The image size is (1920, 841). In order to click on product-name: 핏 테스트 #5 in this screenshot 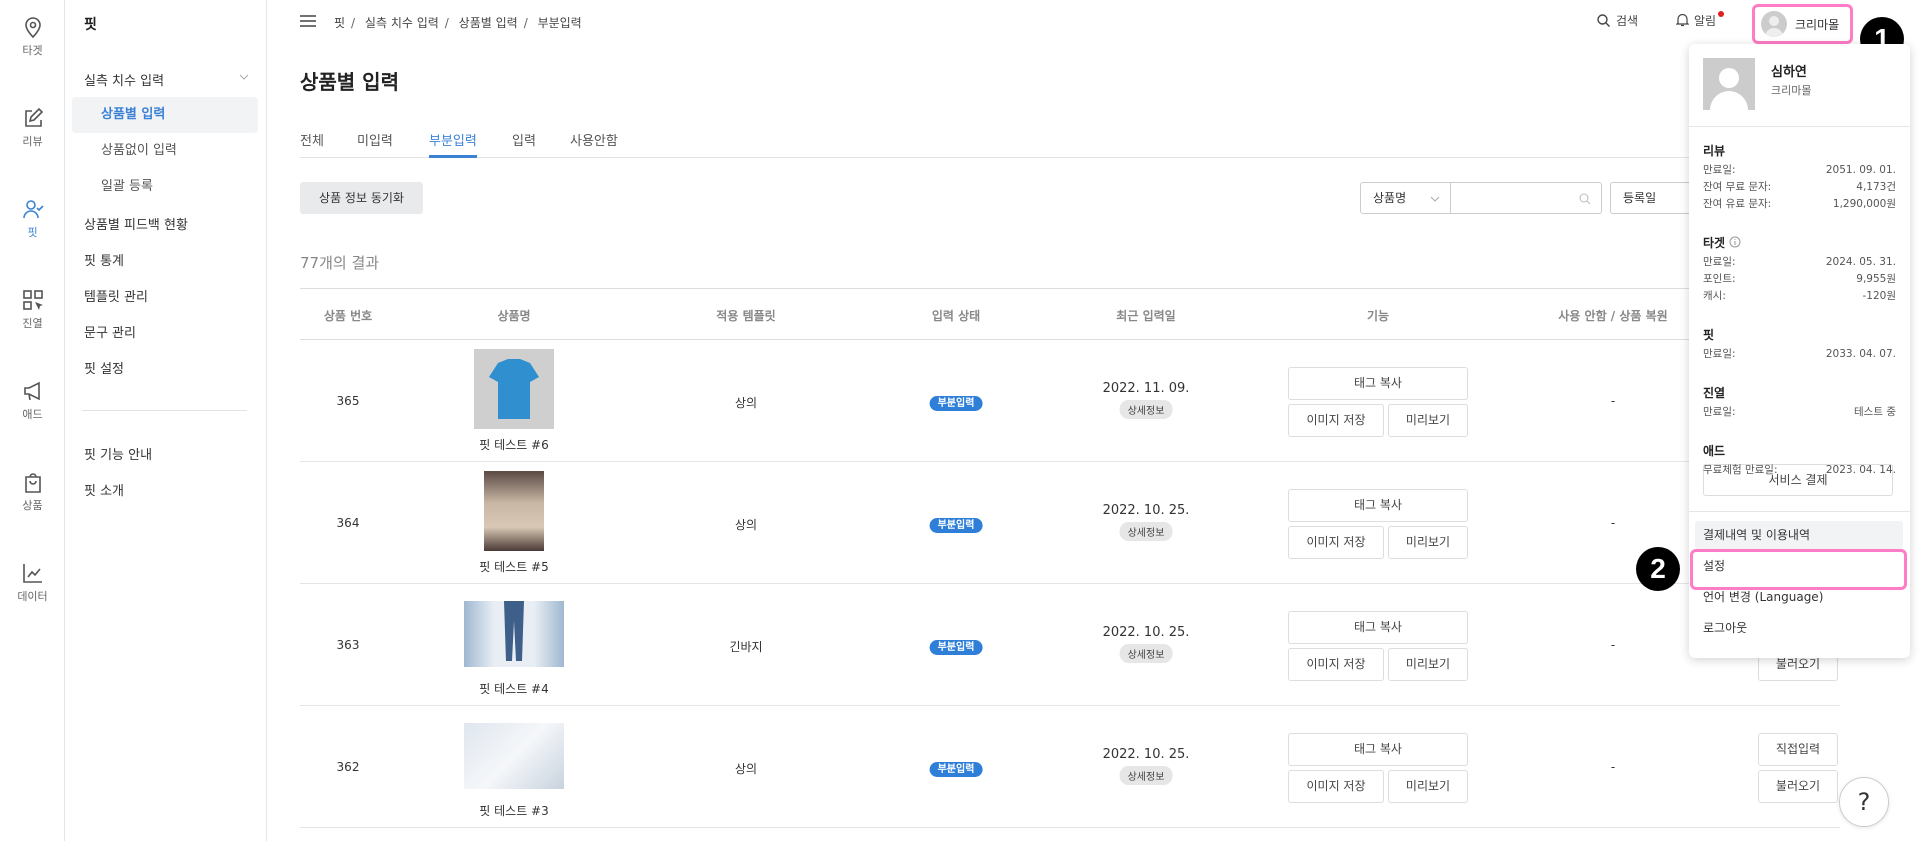, I will do `click(513, 566)`.